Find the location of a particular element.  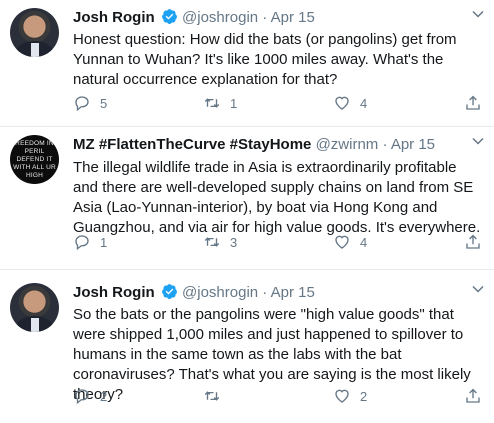

reply-button: 1 is located at coordinates (90, 242).